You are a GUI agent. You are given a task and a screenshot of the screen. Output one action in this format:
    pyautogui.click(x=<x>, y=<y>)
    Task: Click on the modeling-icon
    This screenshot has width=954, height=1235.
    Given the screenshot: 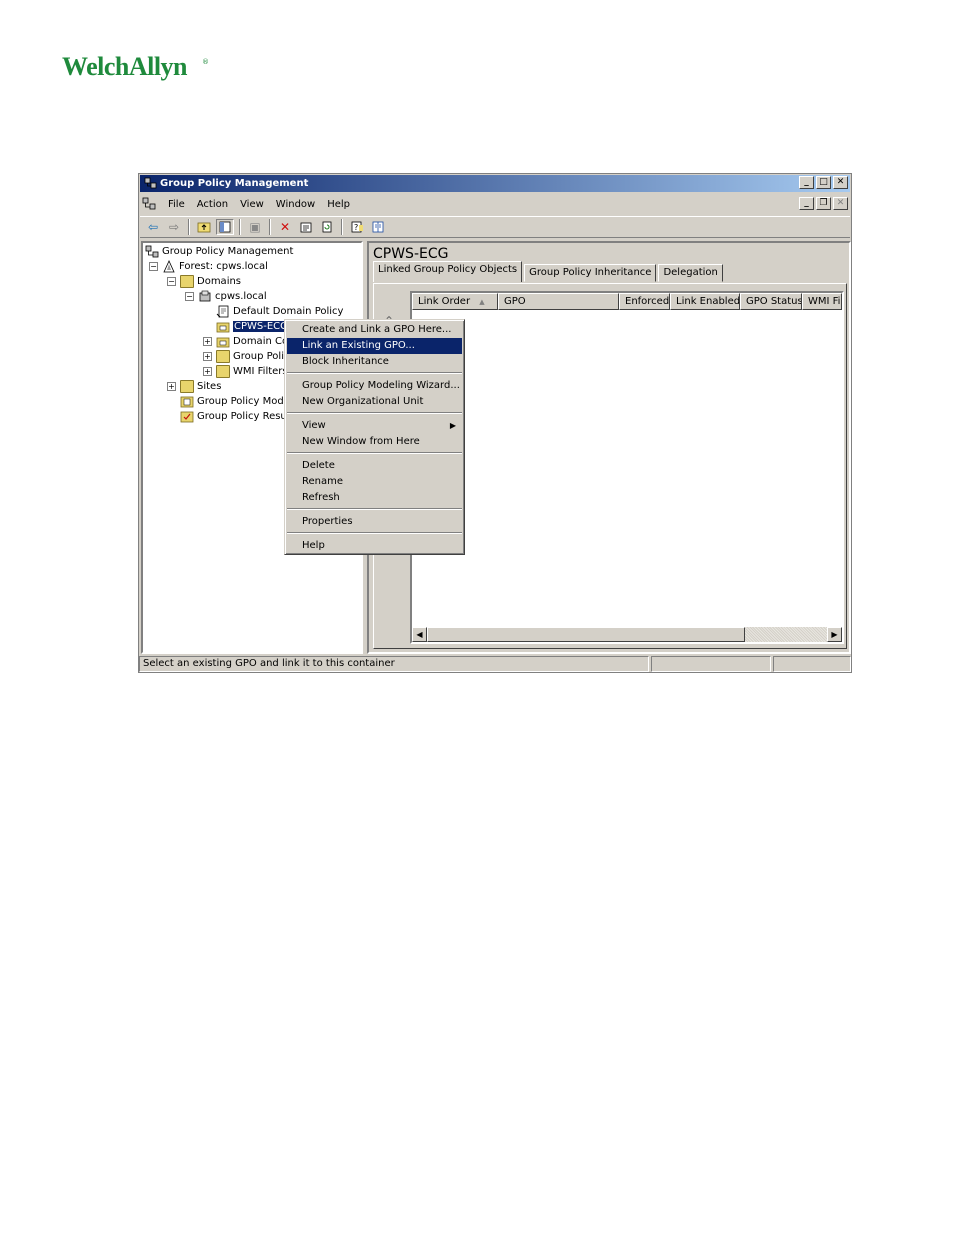 What is the action you would take?
    pyautogui.click(x=187, y=401)
    